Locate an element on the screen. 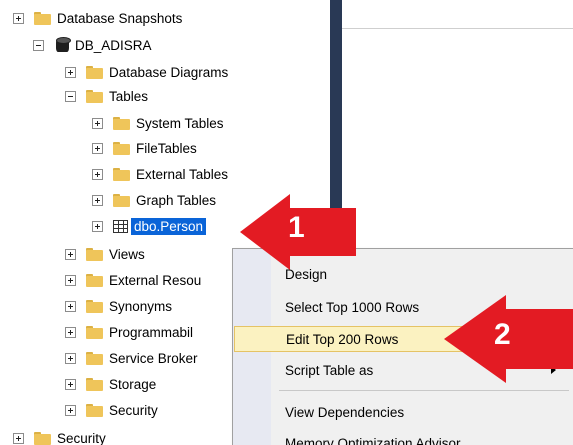  tree-node-label: External Resou is located at coordinates (155, 280).